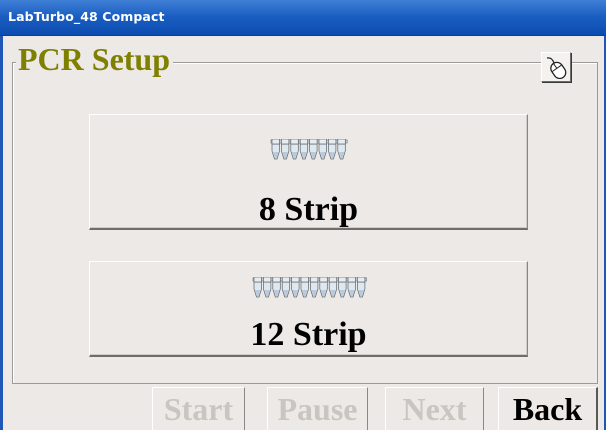 Image resolution: width=606 pixels, height=430 pixels. I want to click on start-button: Start, so click(198, 408).